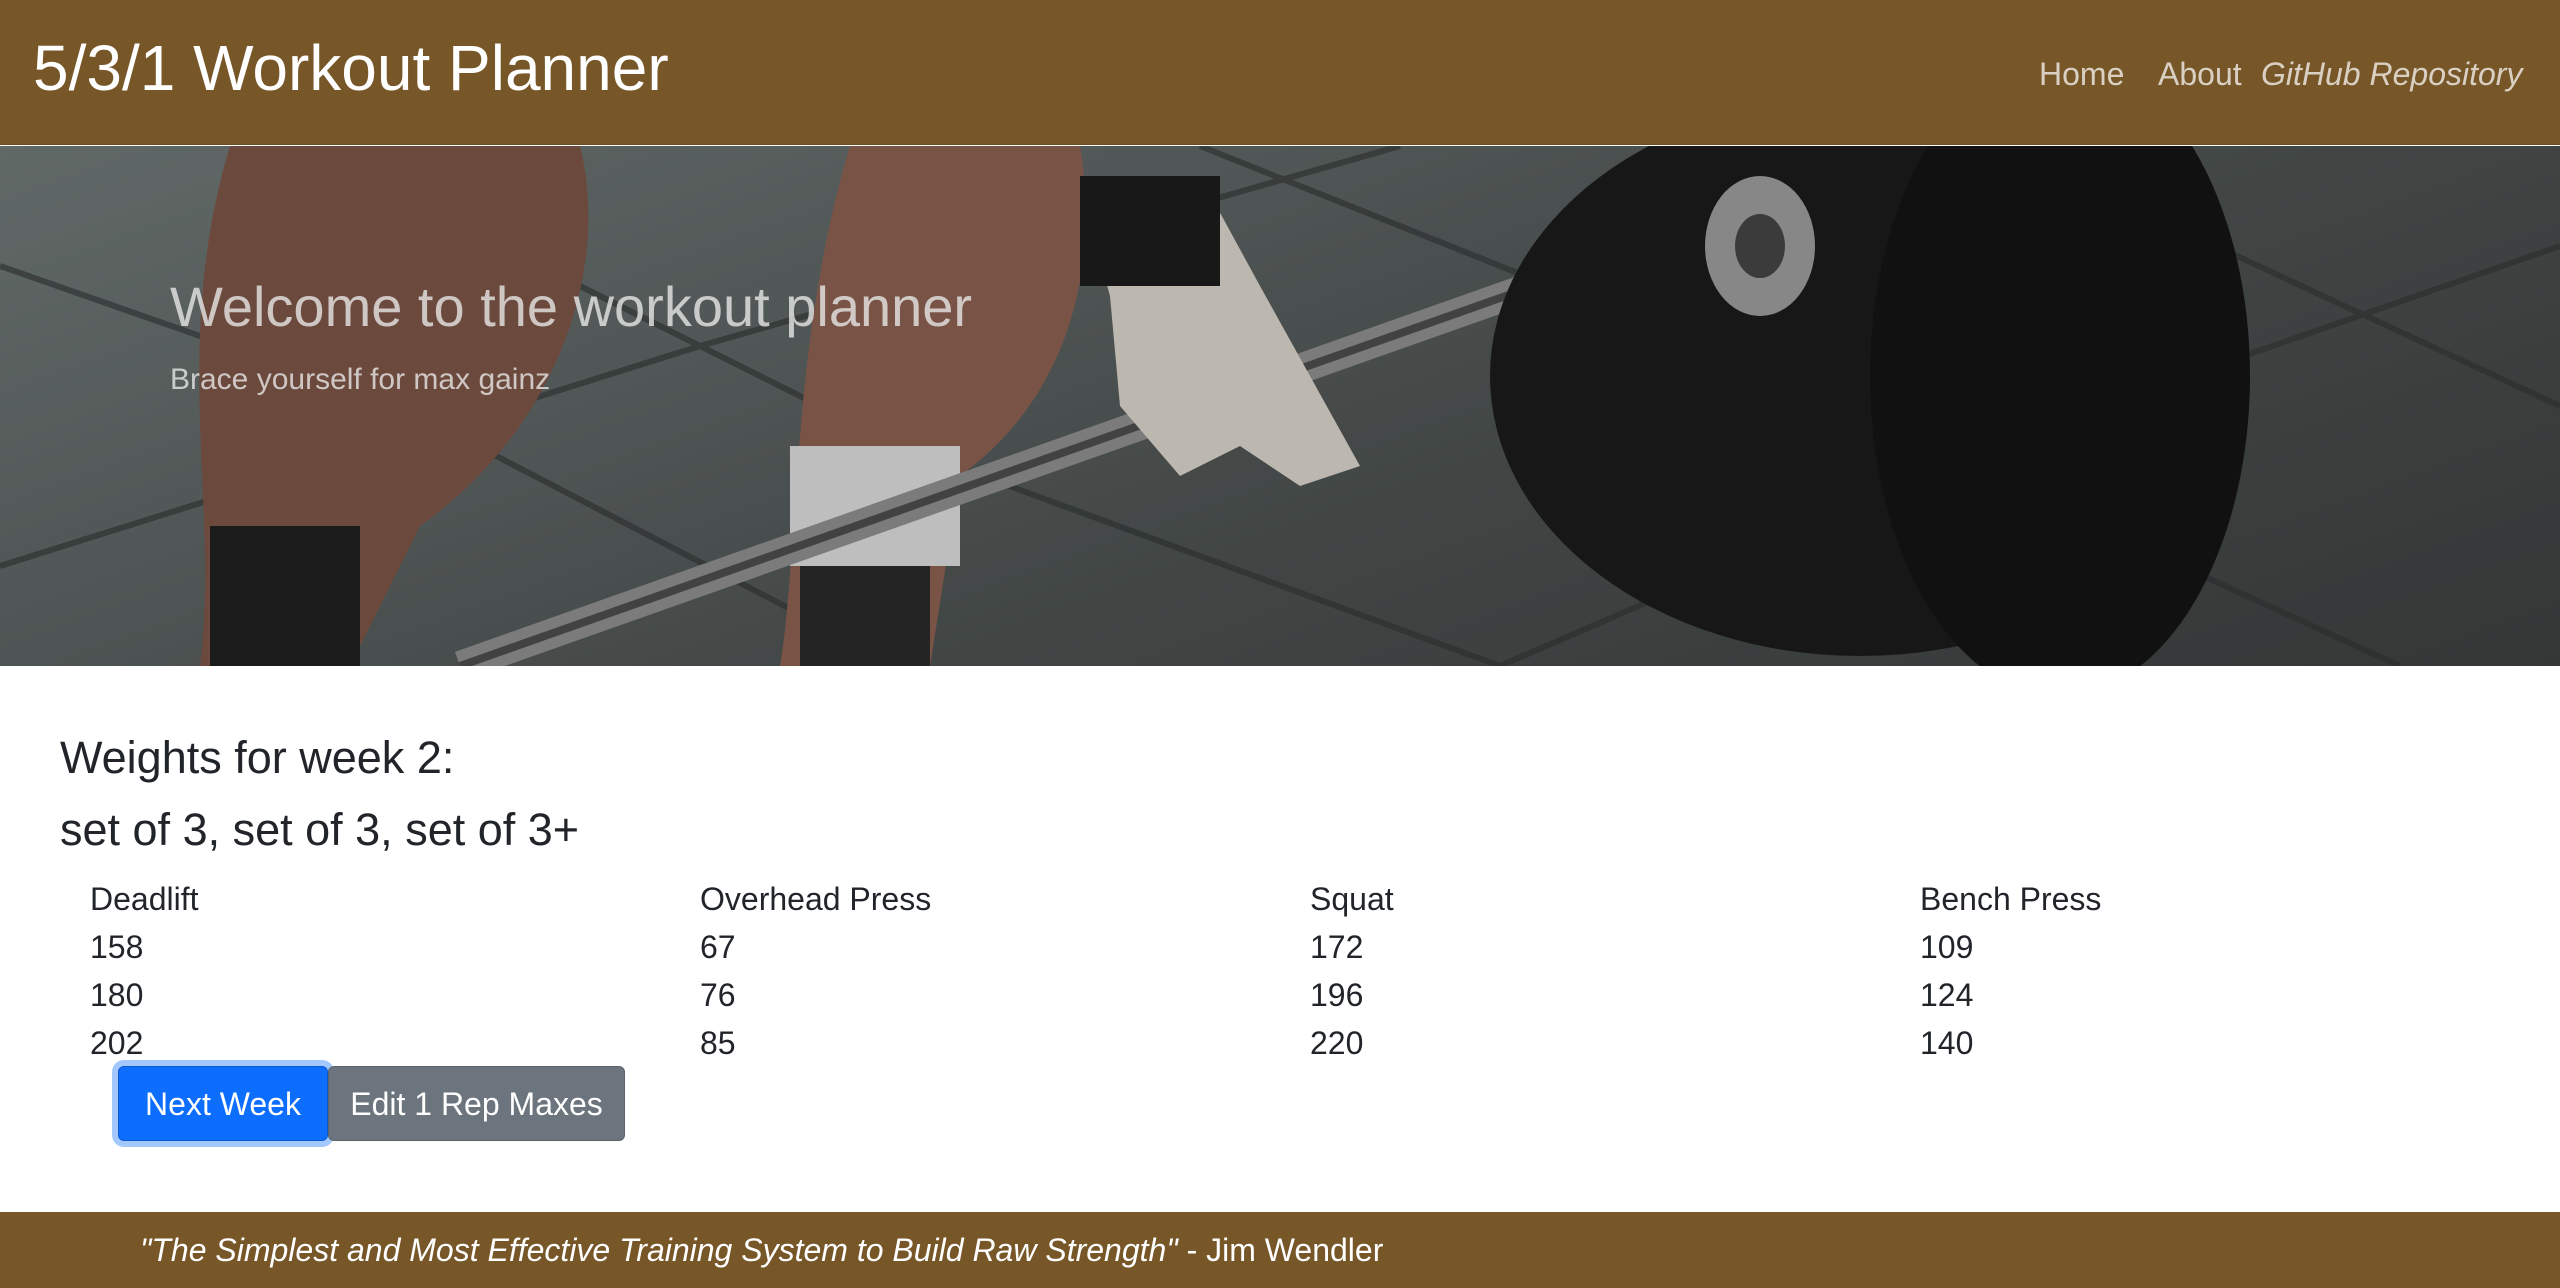  I want to click on hero-subtitle: Brace yourself for max gainz, so click(360, 379).